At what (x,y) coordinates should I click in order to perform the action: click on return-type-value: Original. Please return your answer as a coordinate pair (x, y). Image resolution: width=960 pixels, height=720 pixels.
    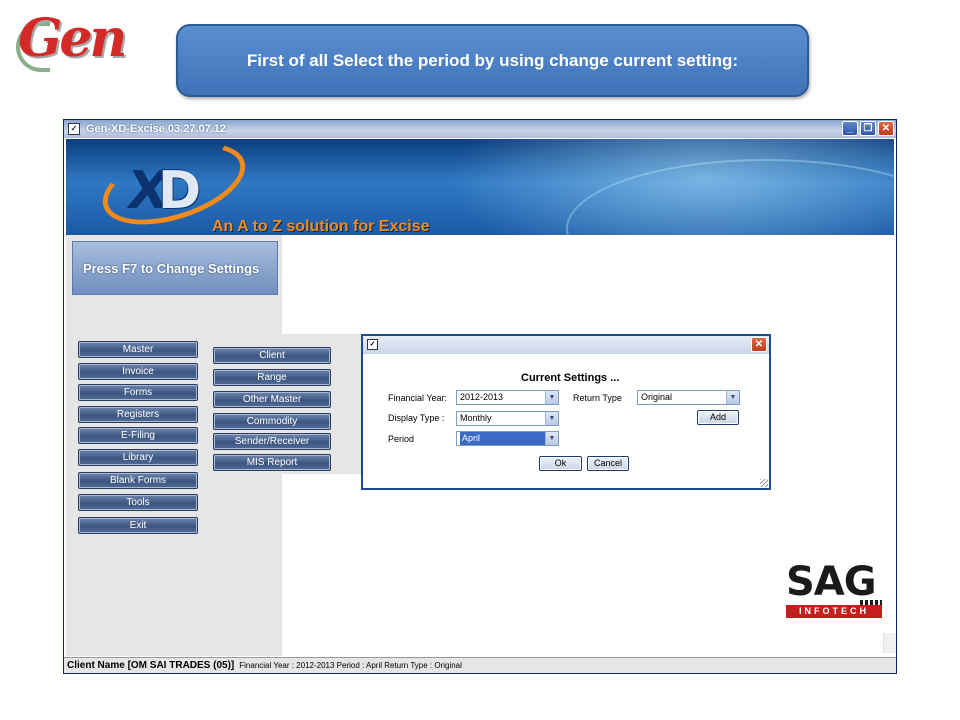
    Looking at the image, I should click on (657, 397).